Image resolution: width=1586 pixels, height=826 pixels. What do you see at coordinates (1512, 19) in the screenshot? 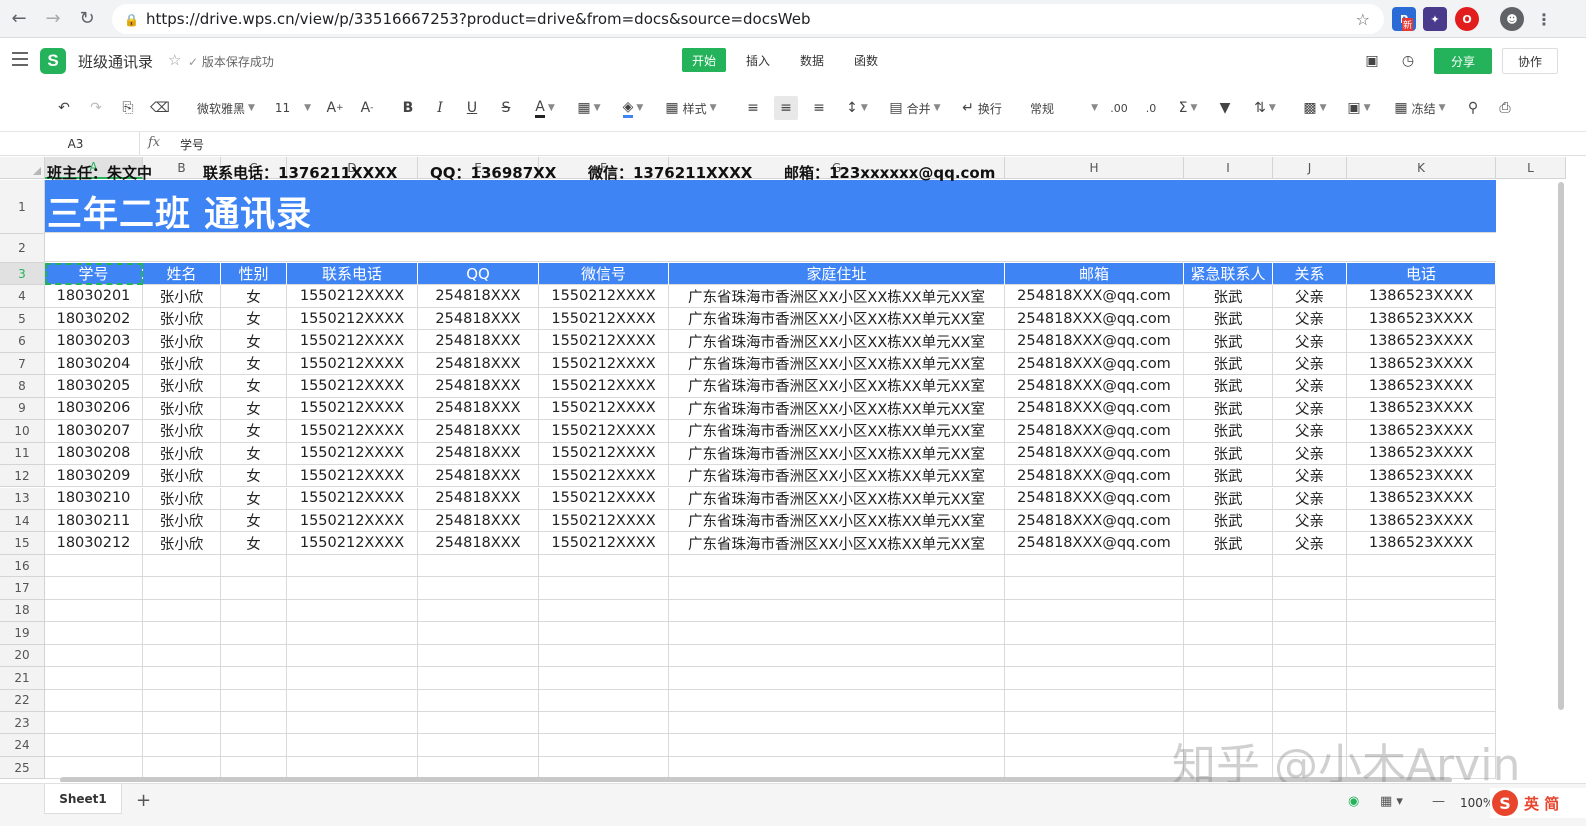
I see `profile-avatar-icon: ☻` at bounding box center [1512, 19].